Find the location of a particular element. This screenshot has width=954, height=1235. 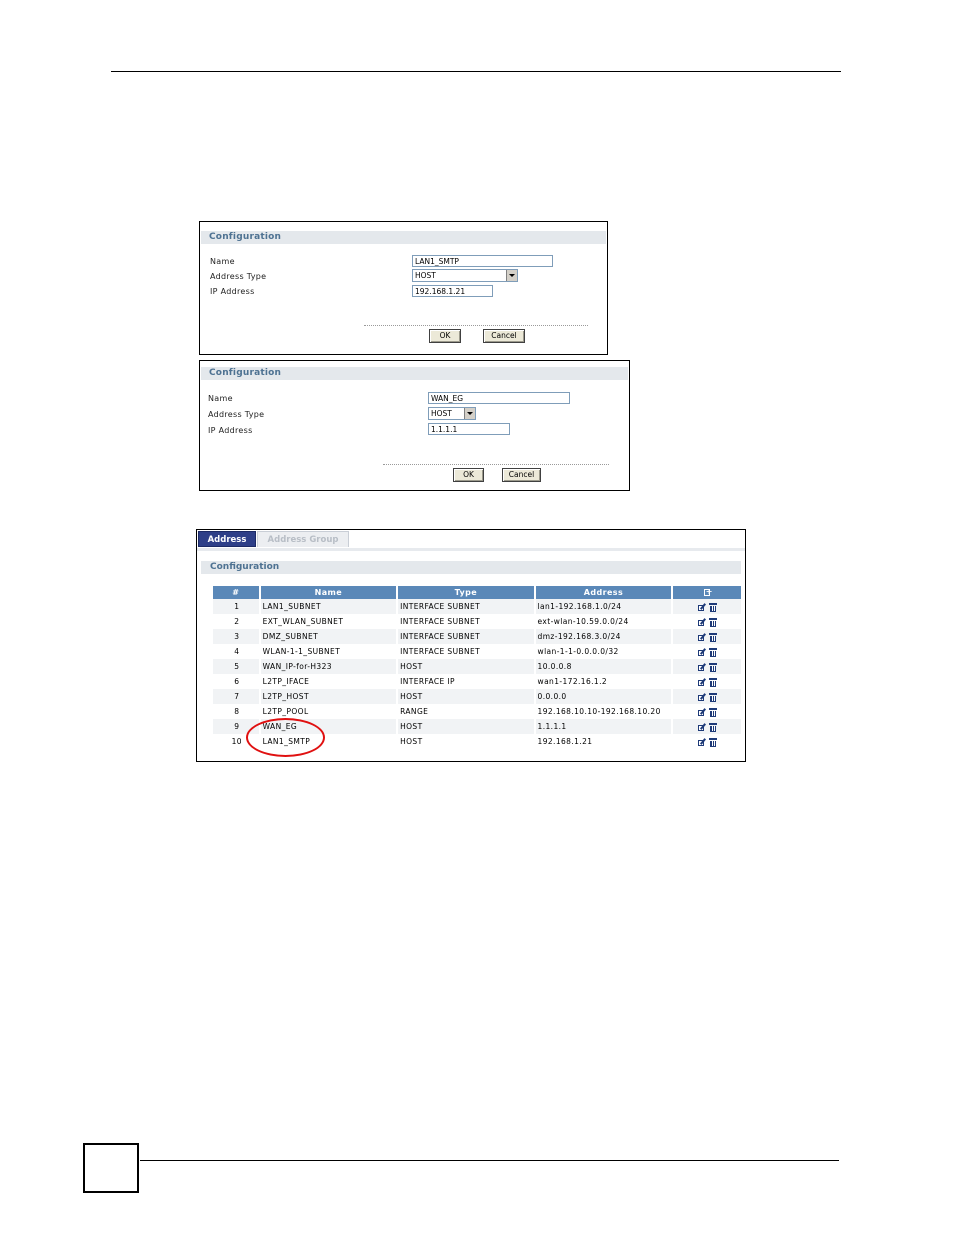

row-address: dmz-192.168.3.0/24 is located at coordinates (603, 636).